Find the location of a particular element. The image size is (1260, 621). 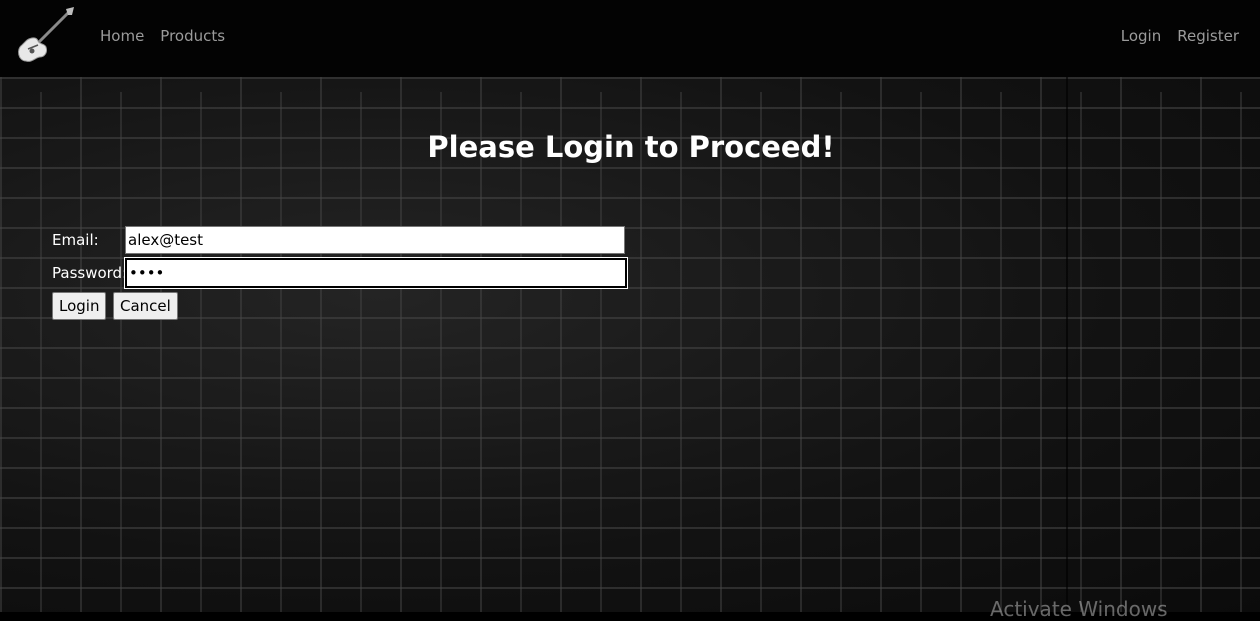

email-label: Email: is located at coordinates (75, 240).